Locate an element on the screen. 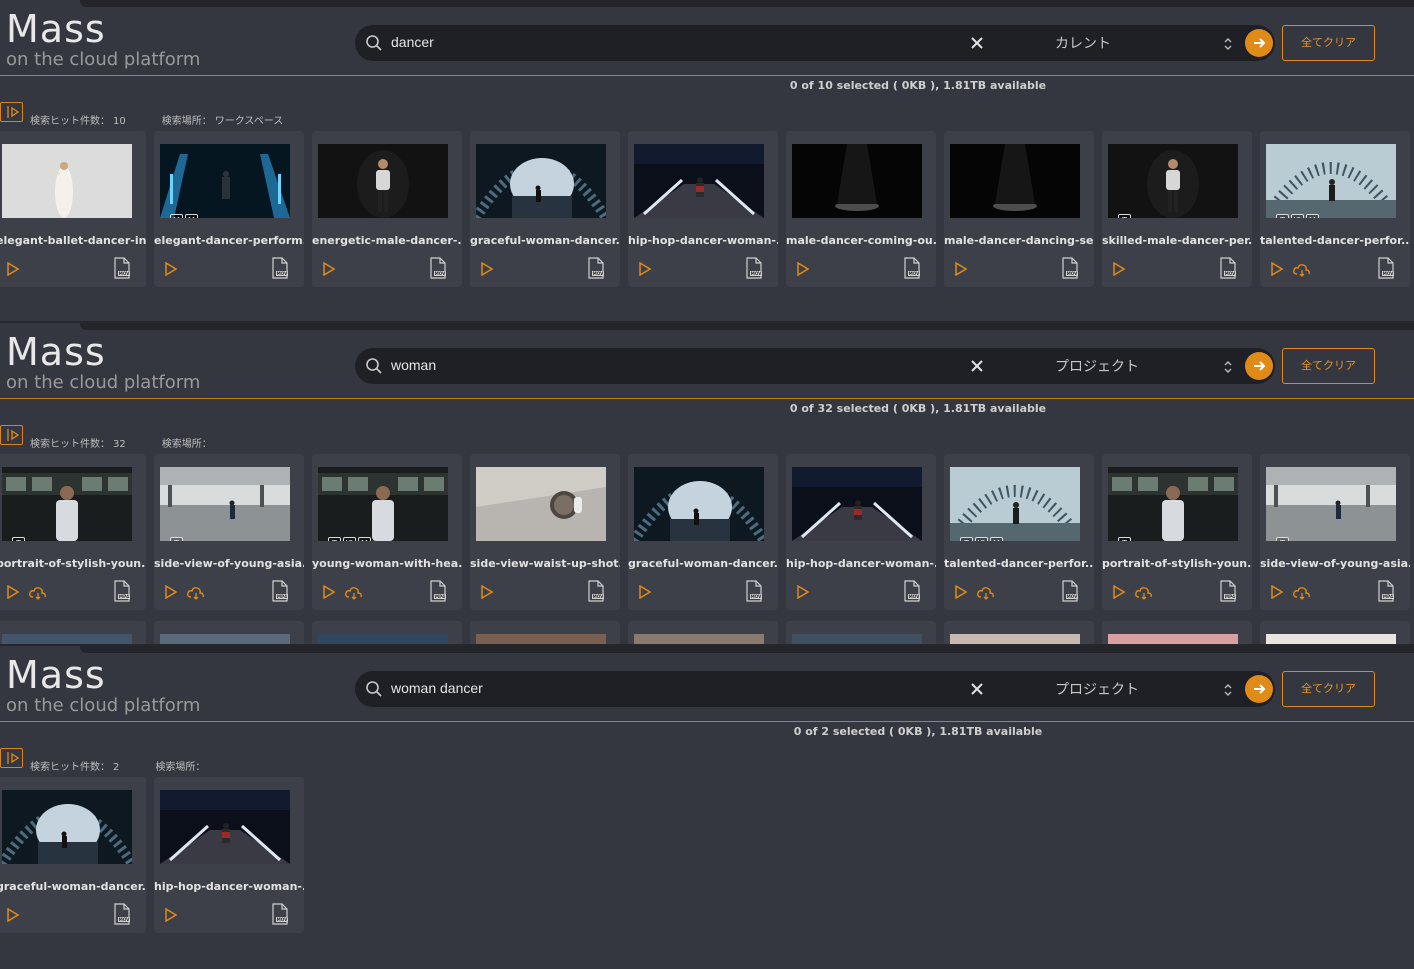 The image size is (1414, 969). badge-m-icon: M is located at coordinates (364, 539).